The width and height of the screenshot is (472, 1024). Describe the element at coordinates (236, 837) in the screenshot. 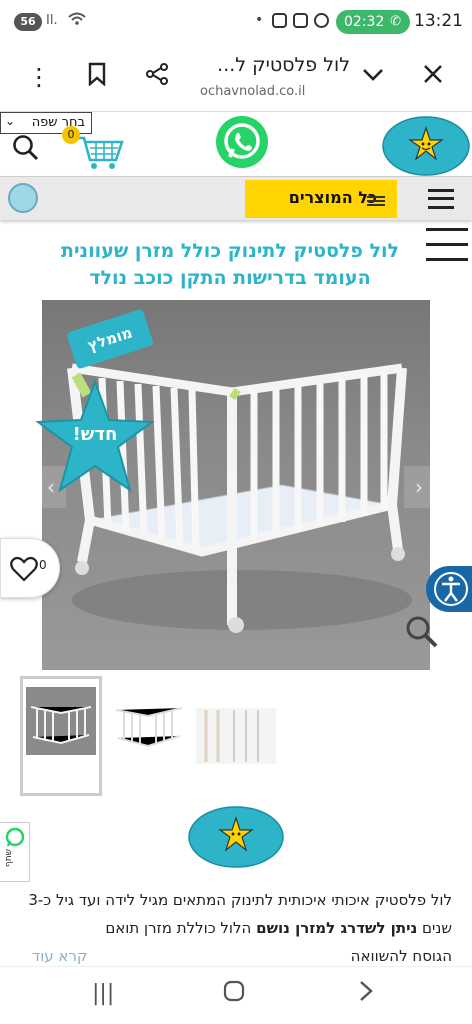

I see `brand-logo` at that location.